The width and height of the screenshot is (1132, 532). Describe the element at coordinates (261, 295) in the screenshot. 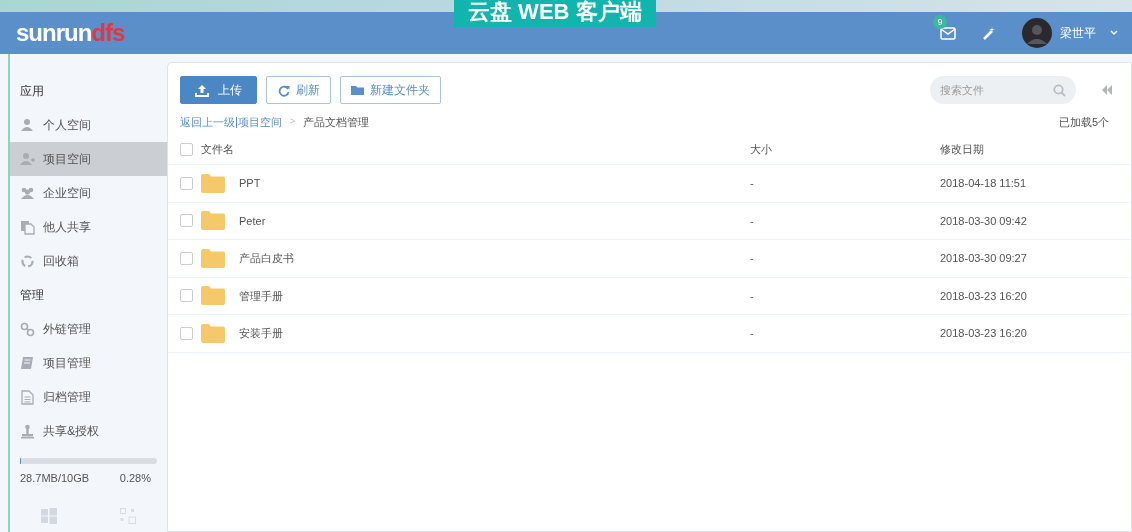

I see `file-name: 管理手册` at that location.